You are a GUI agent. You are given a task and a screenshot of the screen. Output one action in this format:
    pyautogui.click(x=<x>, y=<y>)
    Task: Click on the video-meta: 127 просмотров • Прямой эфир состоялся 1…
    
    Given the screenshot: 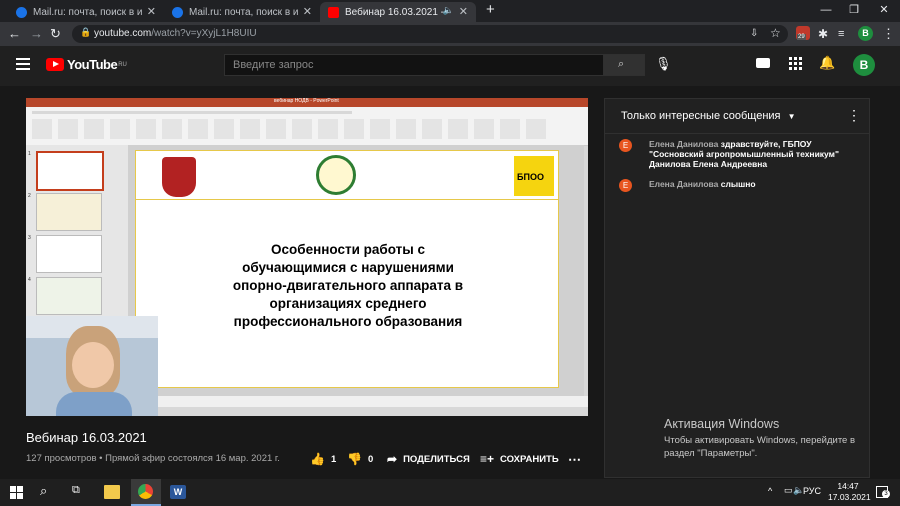 What is the action you would take?
    pyautogui.click(x=153, y=458)
    